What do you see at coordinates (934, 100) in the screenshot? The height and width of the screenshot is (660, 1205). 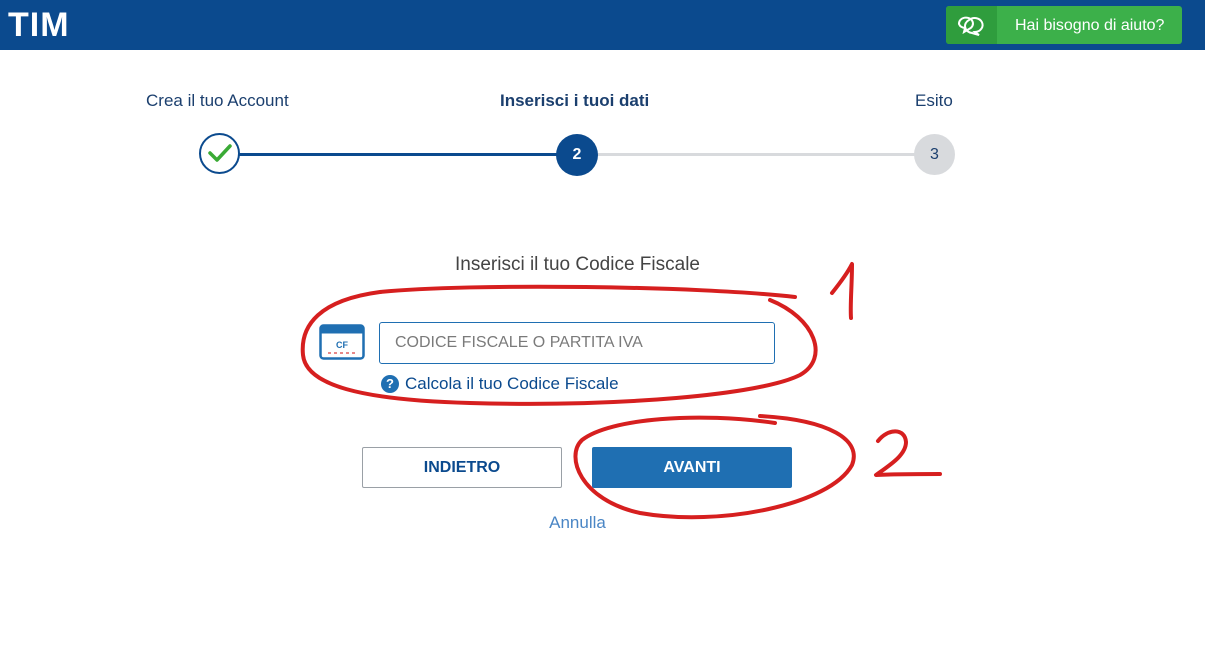 I see `step-3-label: Esito` at bounding box center [934, 100].